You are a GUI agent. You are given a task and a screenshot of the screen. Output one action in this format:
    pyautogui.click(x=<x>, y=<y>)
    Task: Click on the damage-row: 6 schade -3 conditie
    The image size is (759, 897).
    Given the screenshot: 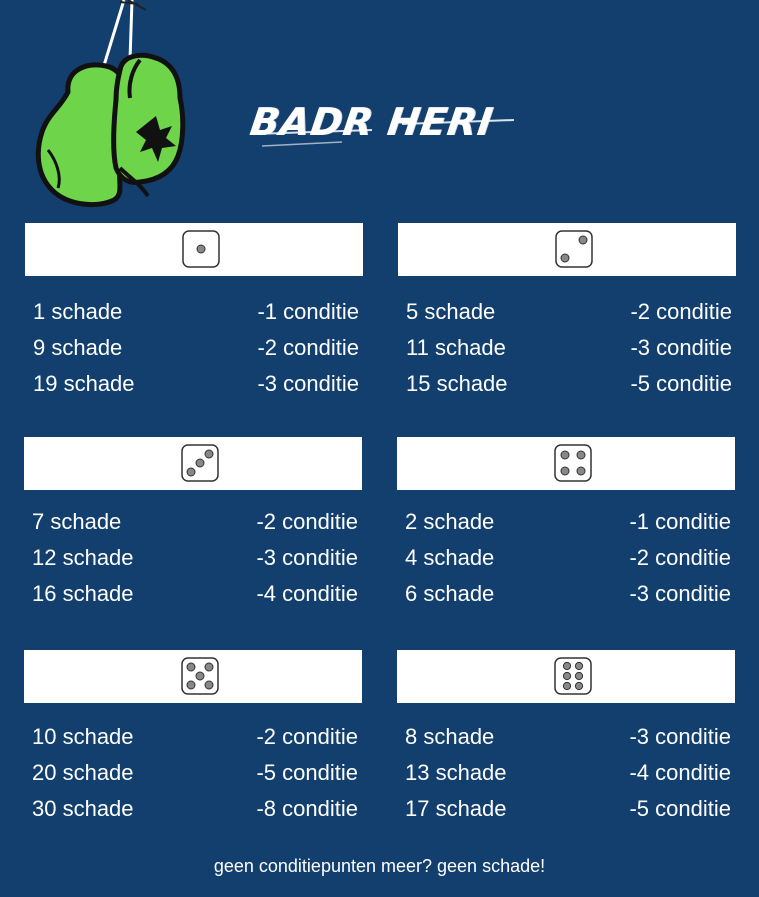 What is the action you would take?
    pyautogui.click(x=568, y=594)
    